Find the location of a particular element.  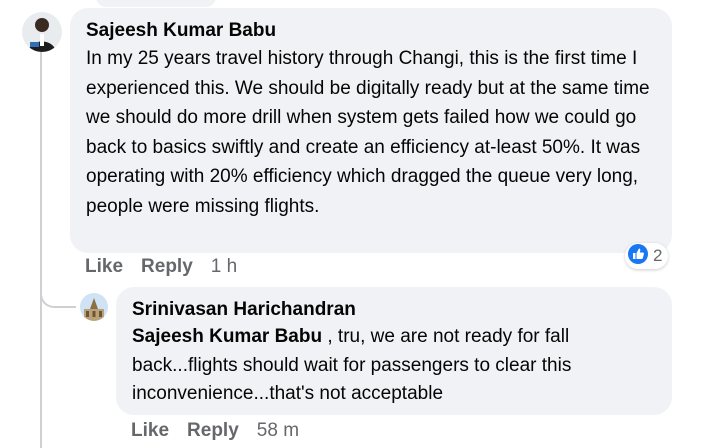

reply-actions: Like Reply 58 m is located at coordinates (215, 431).